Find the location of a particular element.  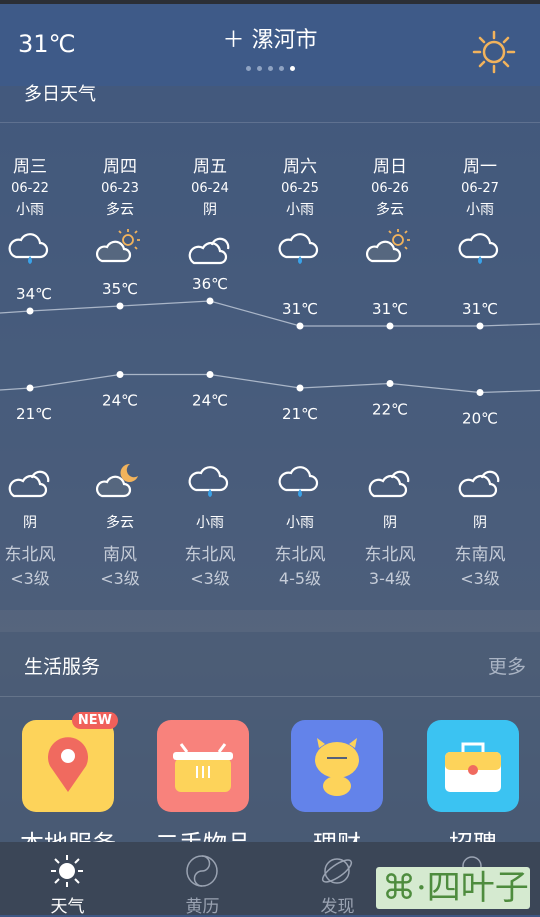

header: 31℃ ＋ 漯河市 is located at coordinates (270, 45).